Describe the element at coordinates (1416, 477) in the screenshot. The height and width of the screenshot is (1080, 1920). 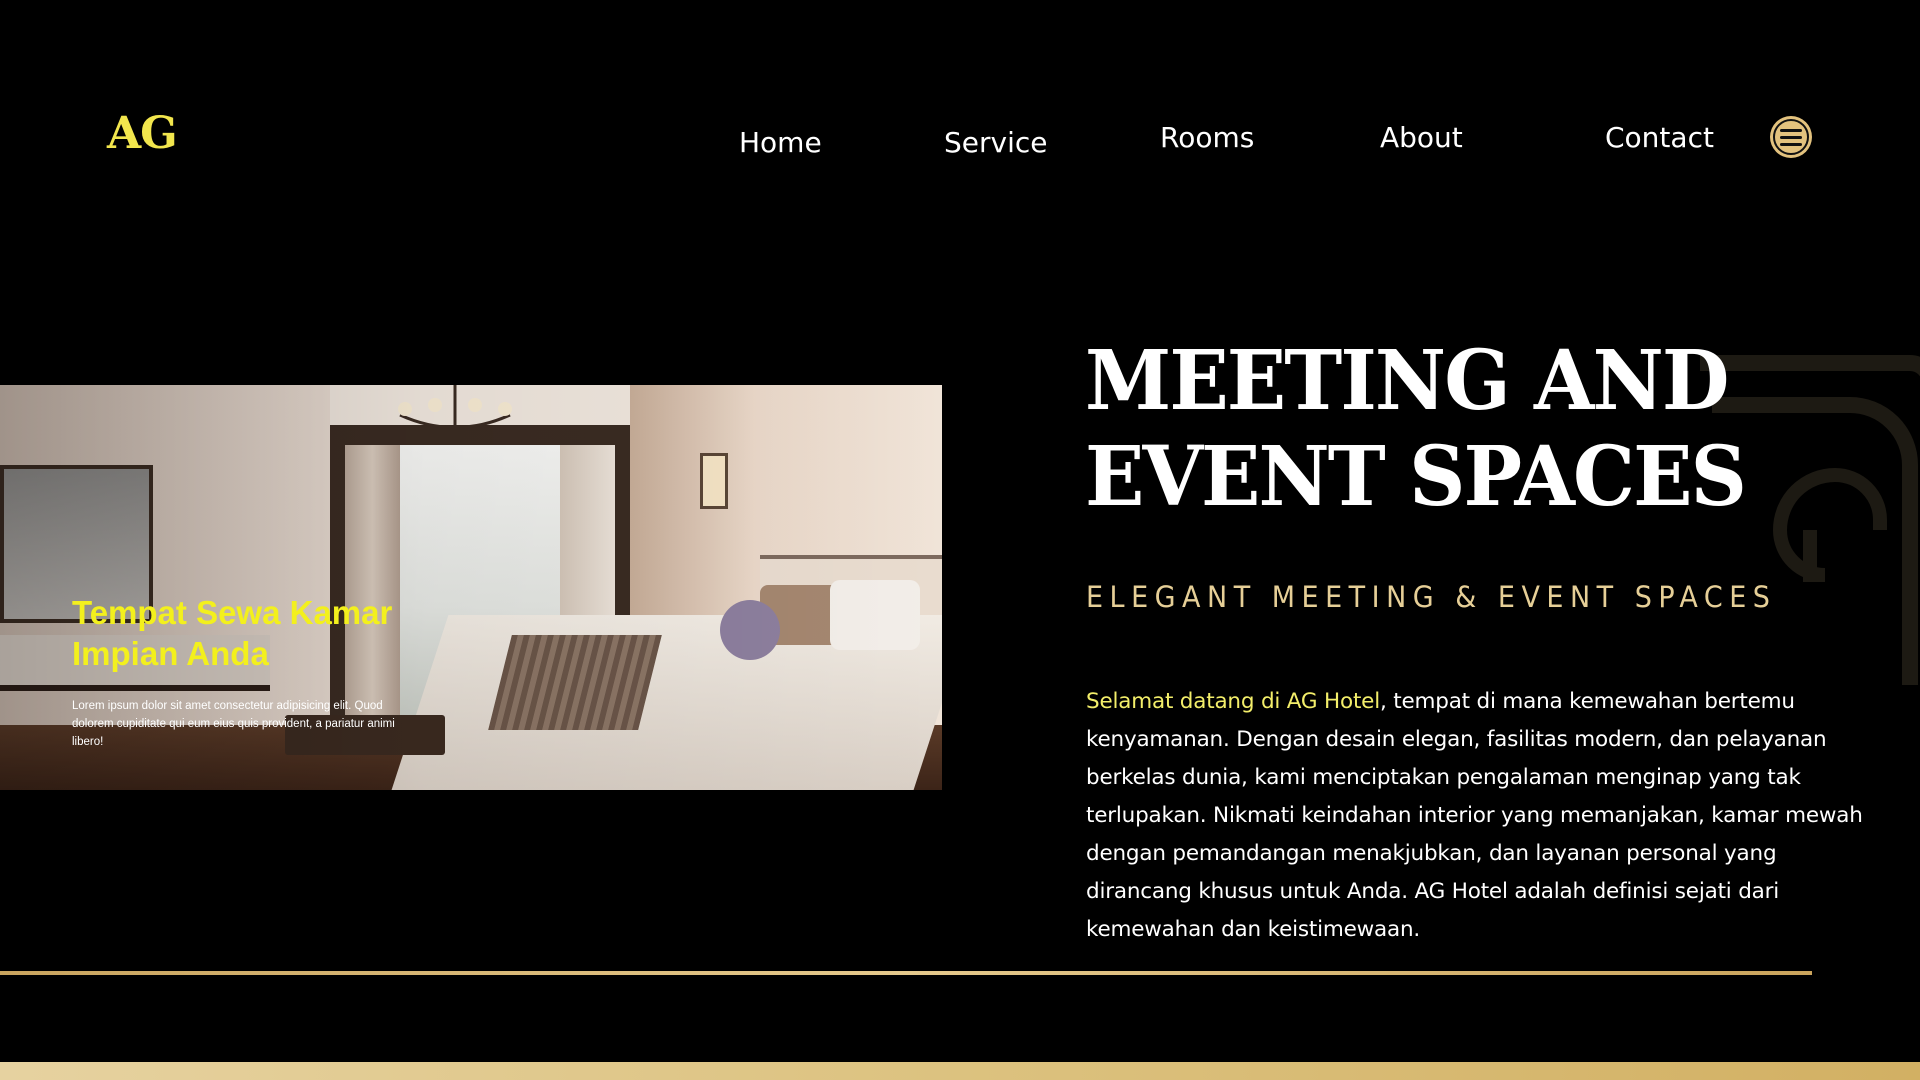
I see `headline-line: EVENT SPACES` at that location.